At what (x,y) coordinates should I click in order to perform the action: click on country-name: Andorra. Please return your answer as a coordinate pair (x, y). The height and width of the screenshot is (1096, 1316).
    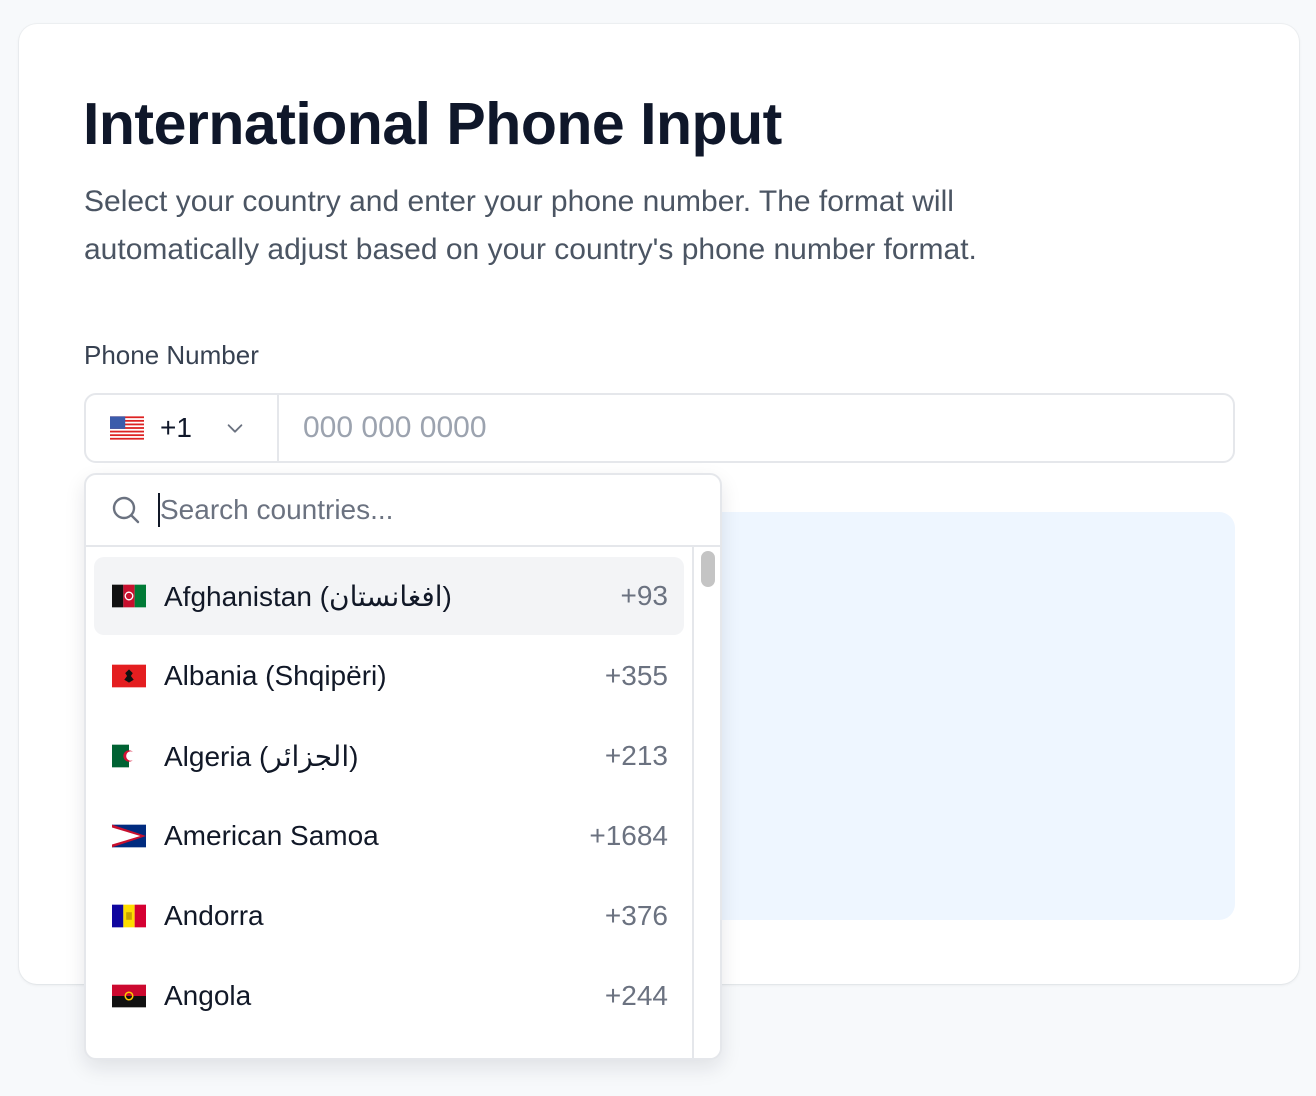
    Looking at the image, I should click on (214, 915).